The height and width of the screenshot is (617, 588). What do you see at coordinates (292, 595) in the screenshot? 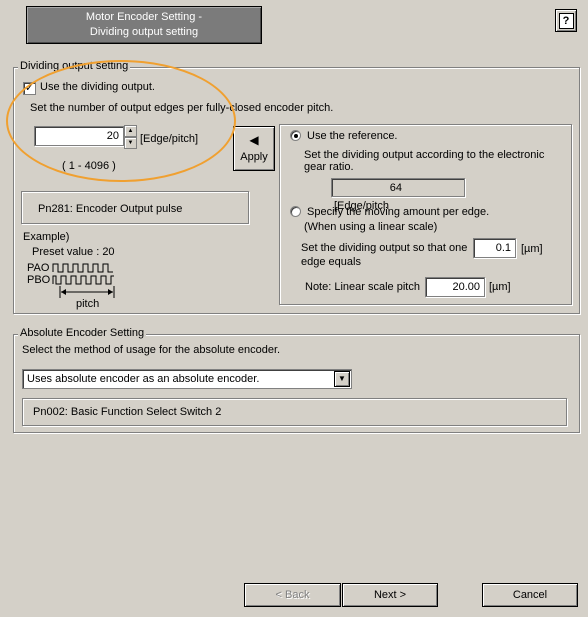
I see `back-button: < Back` at bounding box center [292, 595].